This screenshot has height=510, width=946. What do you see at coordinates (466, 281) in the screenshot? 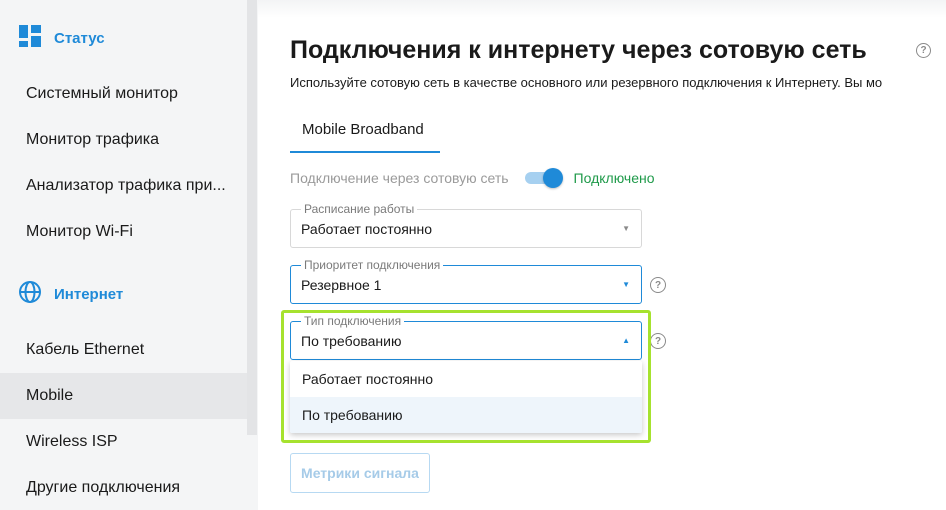
I see `priority-select: Приоритет подключения Резервное 1 ▼` at bounding box center [466, 281].